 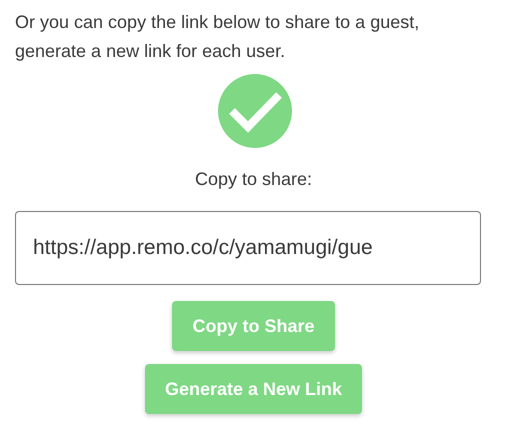 What do you see at coordinates (253, 179) in the screenshot?
I see `copy-label: Copy to share:` at bounding box center [253, 179].